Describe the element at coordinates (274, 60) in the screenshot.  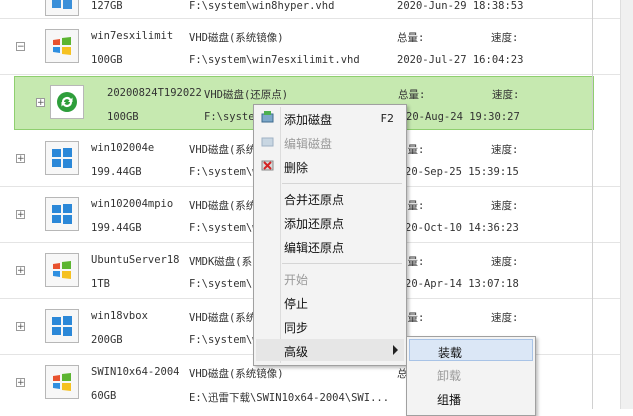
I see `disk-path: F:\system\win7esxilimit.vhd` at that location.